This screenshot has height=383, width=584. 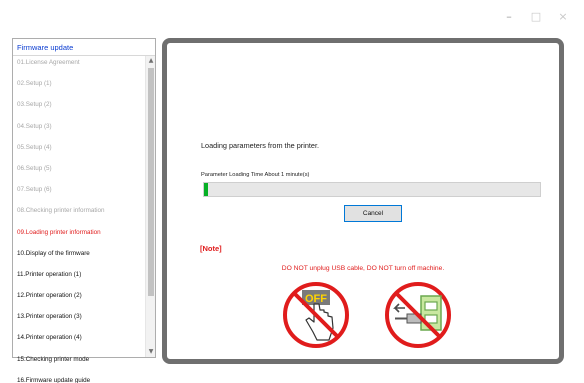 I want to click on sidebar-header: Firmware update, so click(x=45, y=47).